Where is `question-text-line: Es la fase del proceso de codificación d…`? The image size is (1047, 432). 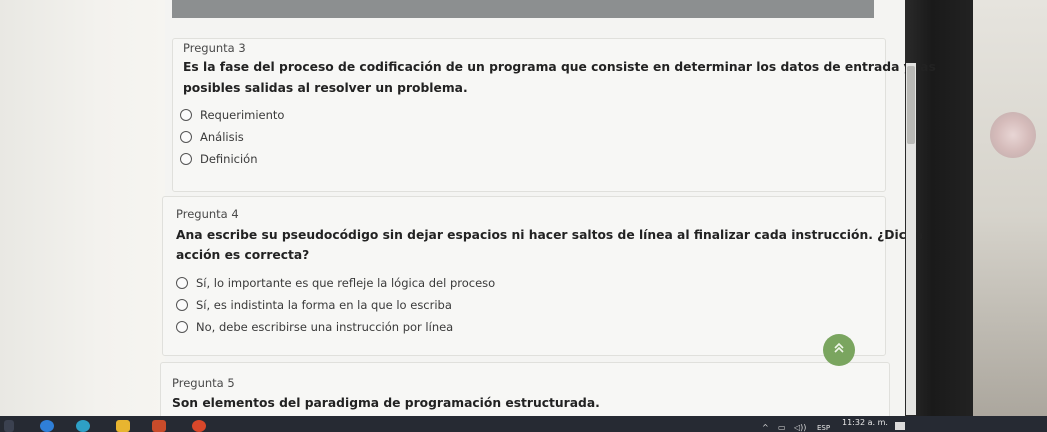
question-text-line: Es la fase del proceso de codificación d… is located at coordinates (559, 67).